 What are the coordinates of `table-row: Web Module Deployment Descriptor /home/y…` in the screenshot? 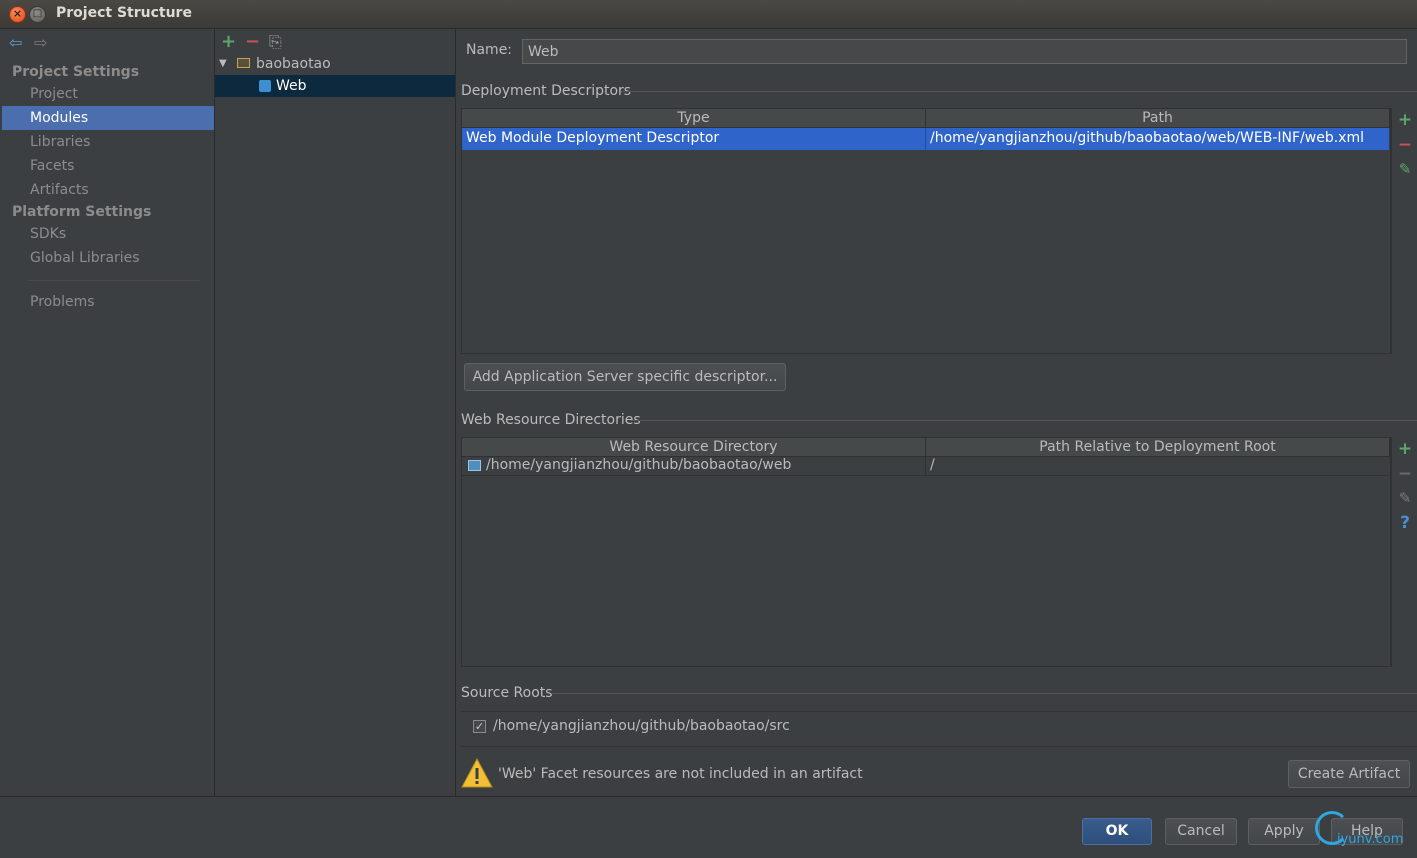 It's located at (925, 139).